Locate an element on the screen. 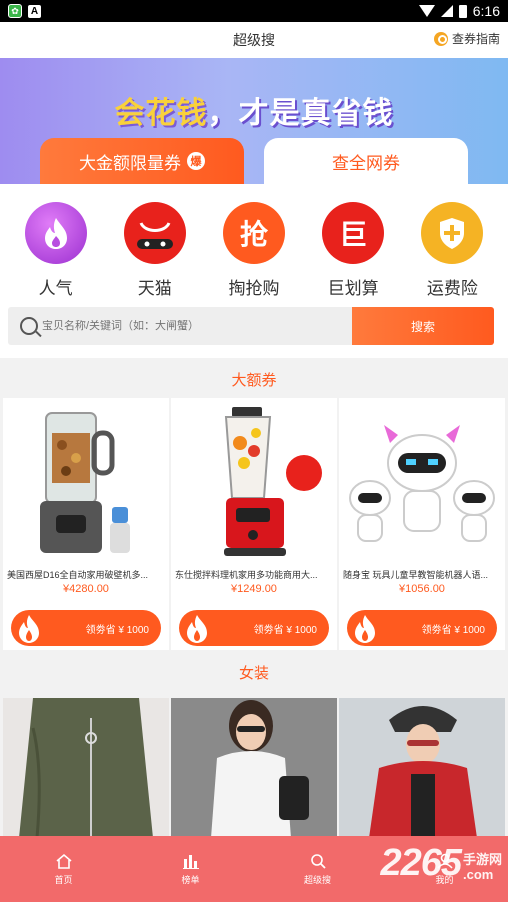  search-field is located at coordinates (180, 326).